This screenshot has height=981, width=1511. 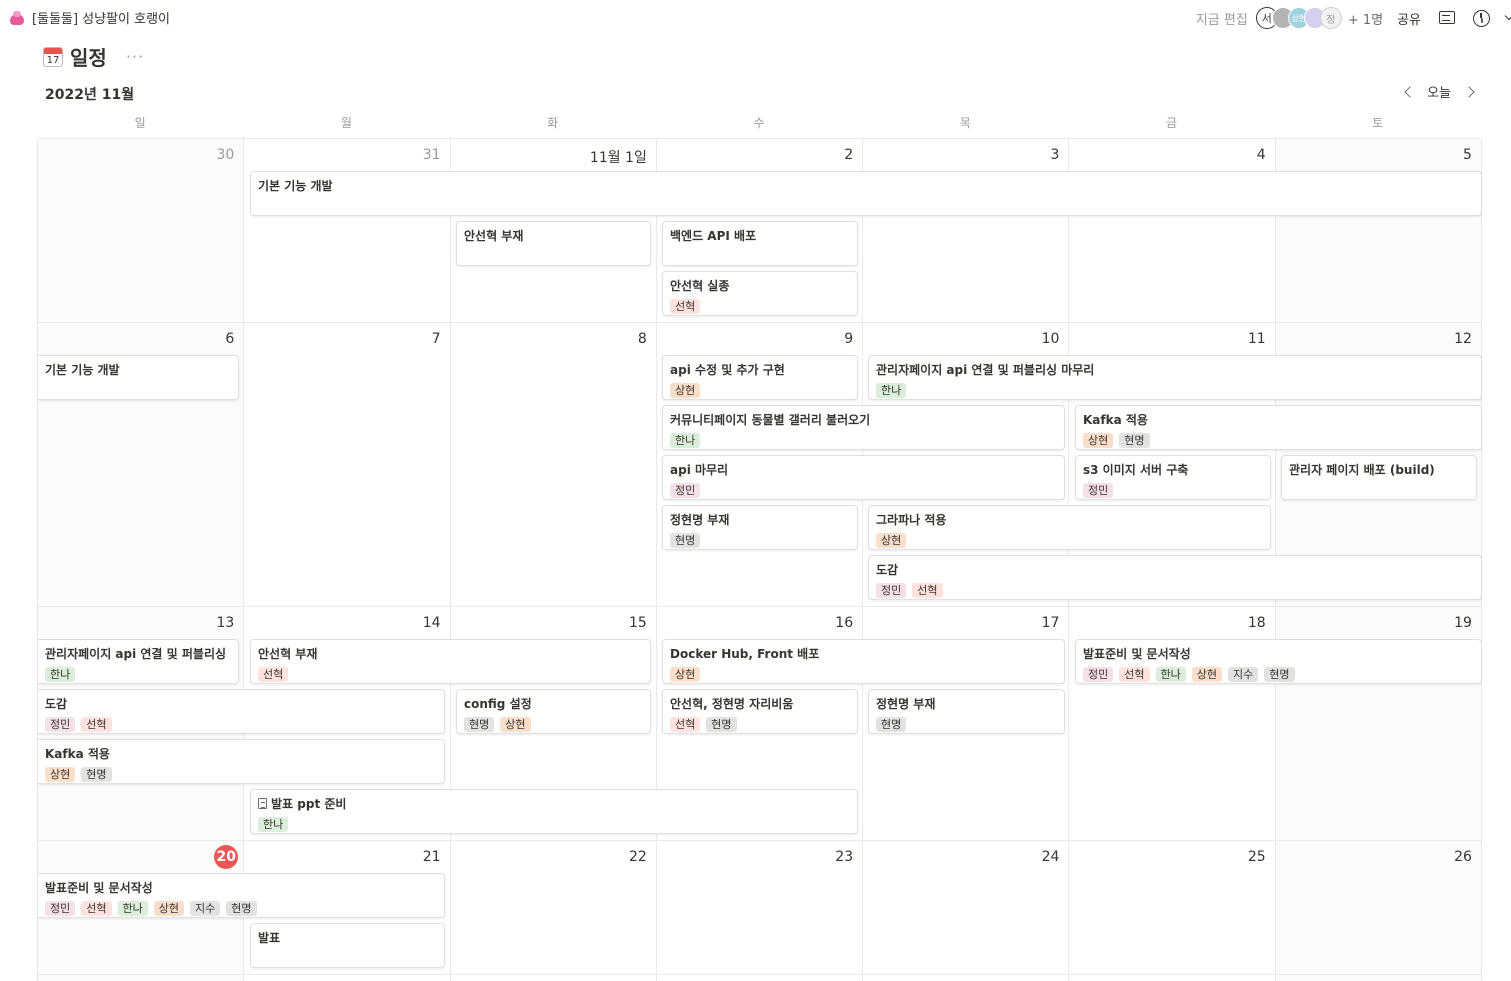 What do you see at coordinates (135, 56) in the screenshot?
I see `more-options-icon: ···` at bounding box center [135, 56].